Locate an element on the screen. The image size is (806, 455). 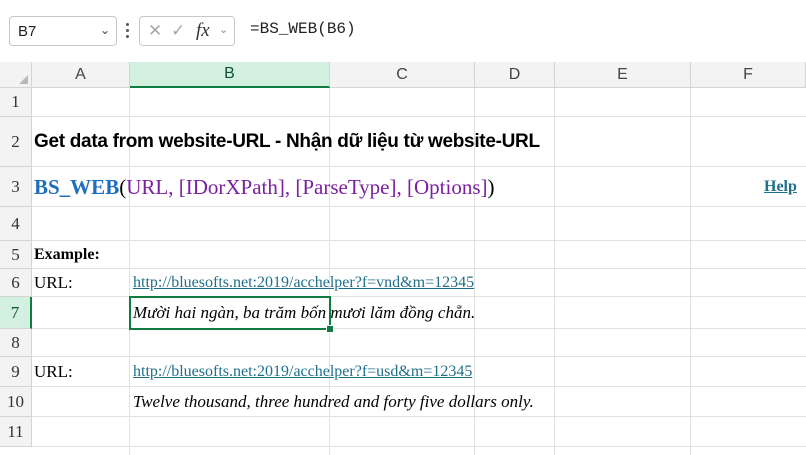
row-header-8: 8 is located at coordinates (16, 343).